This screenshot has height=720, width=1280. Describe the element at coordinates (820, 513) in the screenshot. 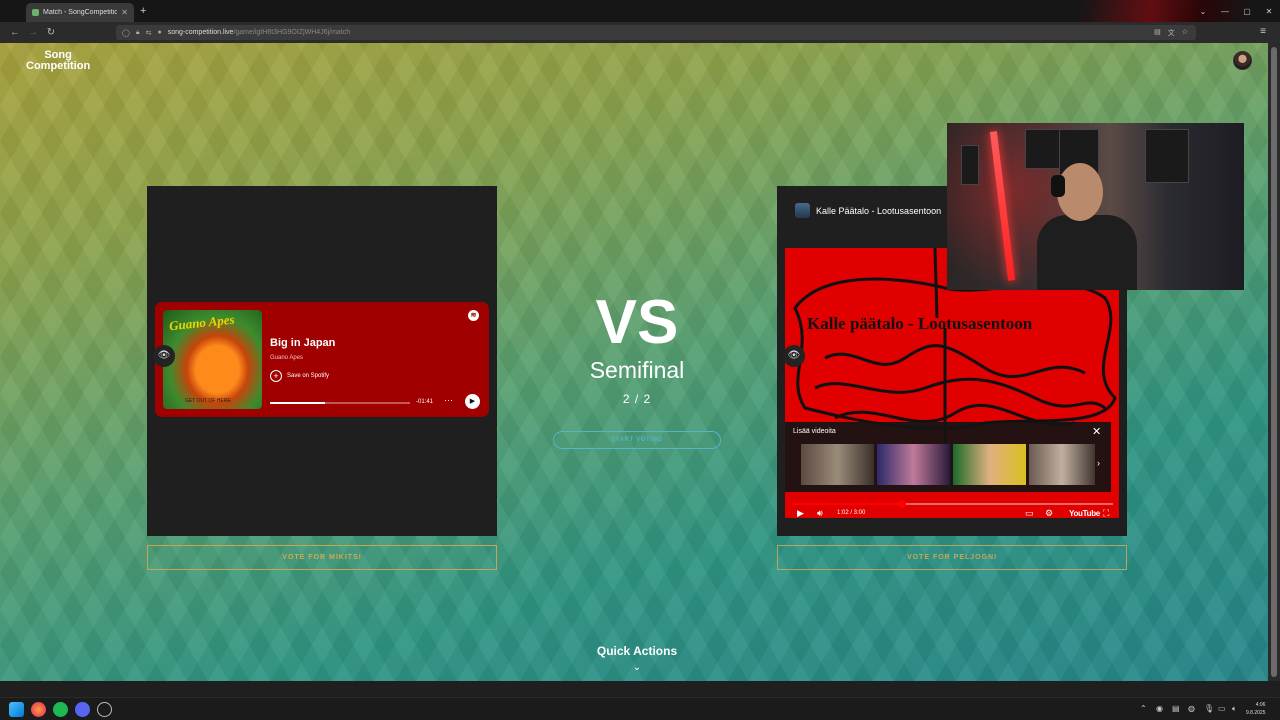

I see `volume-icon: 🔊︎` at that location.